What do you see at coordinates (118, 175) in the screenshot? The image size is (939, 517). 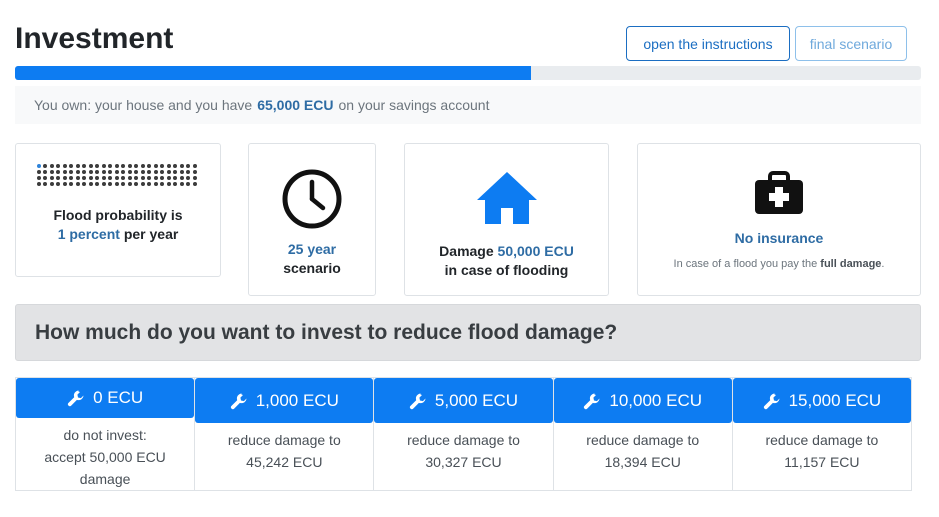 I see `probability-dots-icon` at bounding box center [118, 175].